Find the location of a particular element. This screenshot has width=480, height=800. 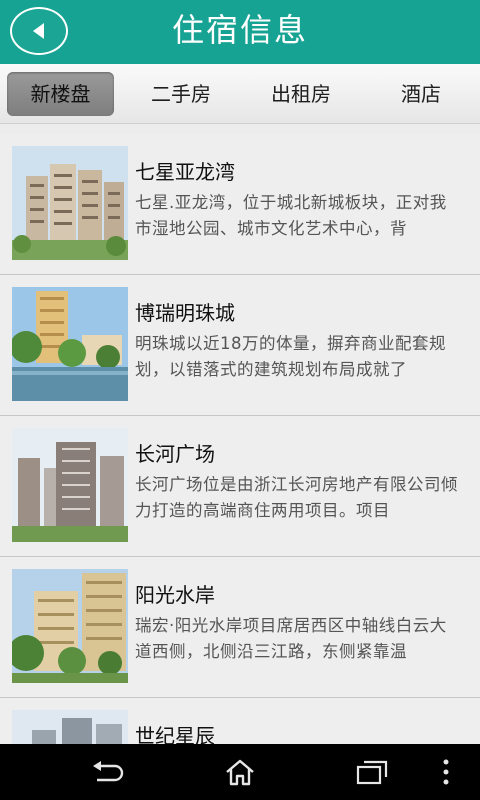

category-tabs: 新楼盘 二手房 出租房 酒店 is located at coordinates (240, 94).